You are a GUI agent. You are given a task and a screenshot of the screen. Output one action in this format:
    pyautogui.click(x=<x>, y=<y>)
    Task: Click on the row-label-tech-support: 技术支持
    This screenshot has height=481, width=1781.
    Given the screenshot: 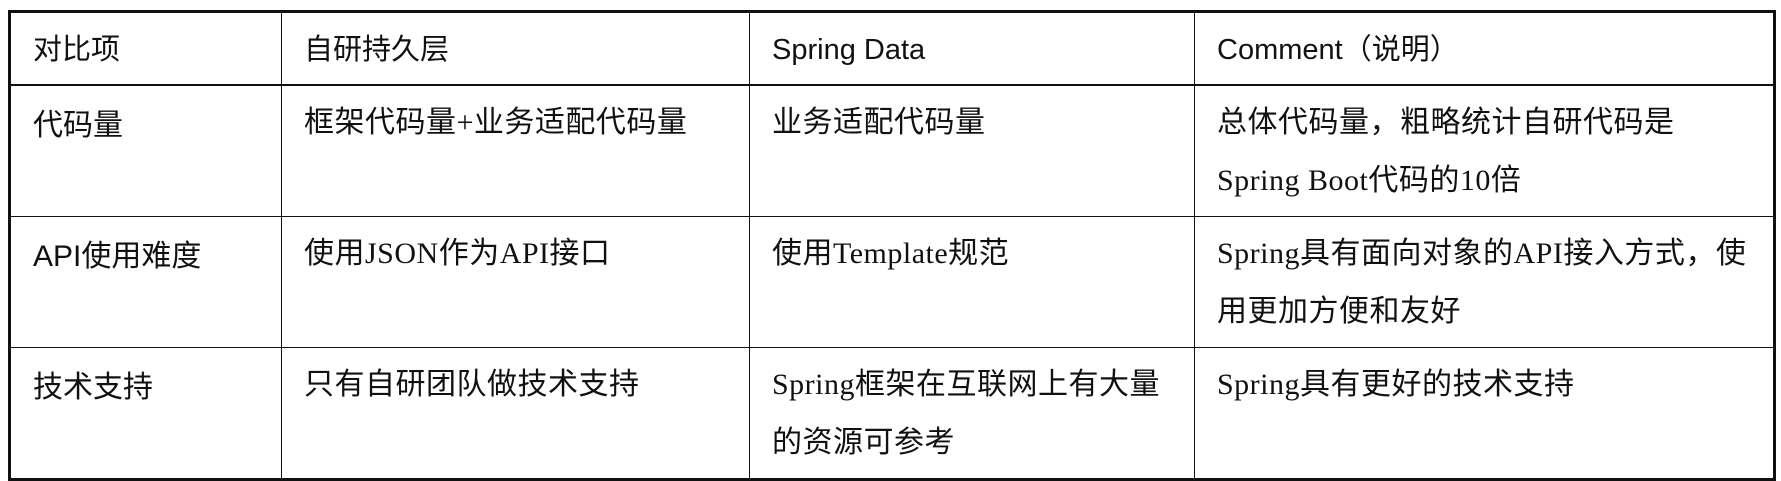 What is the action you would take?
    pyautogui.click(x=145, y=413)
    